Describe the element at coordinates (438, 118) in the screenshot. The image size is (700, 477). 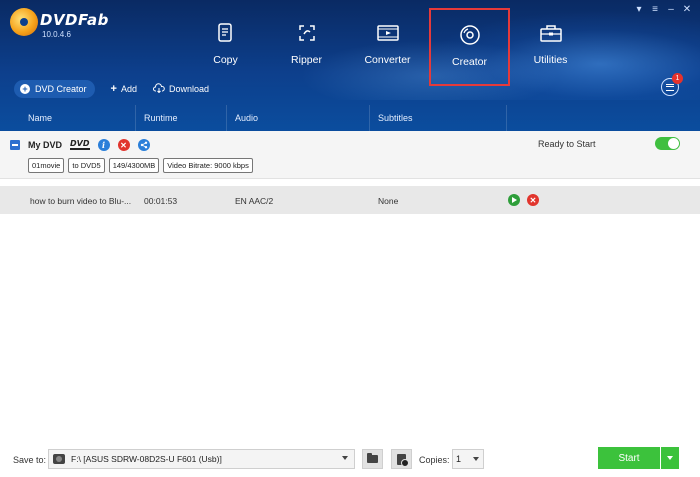
I see `column-subtitles: Subtitles` at that location.